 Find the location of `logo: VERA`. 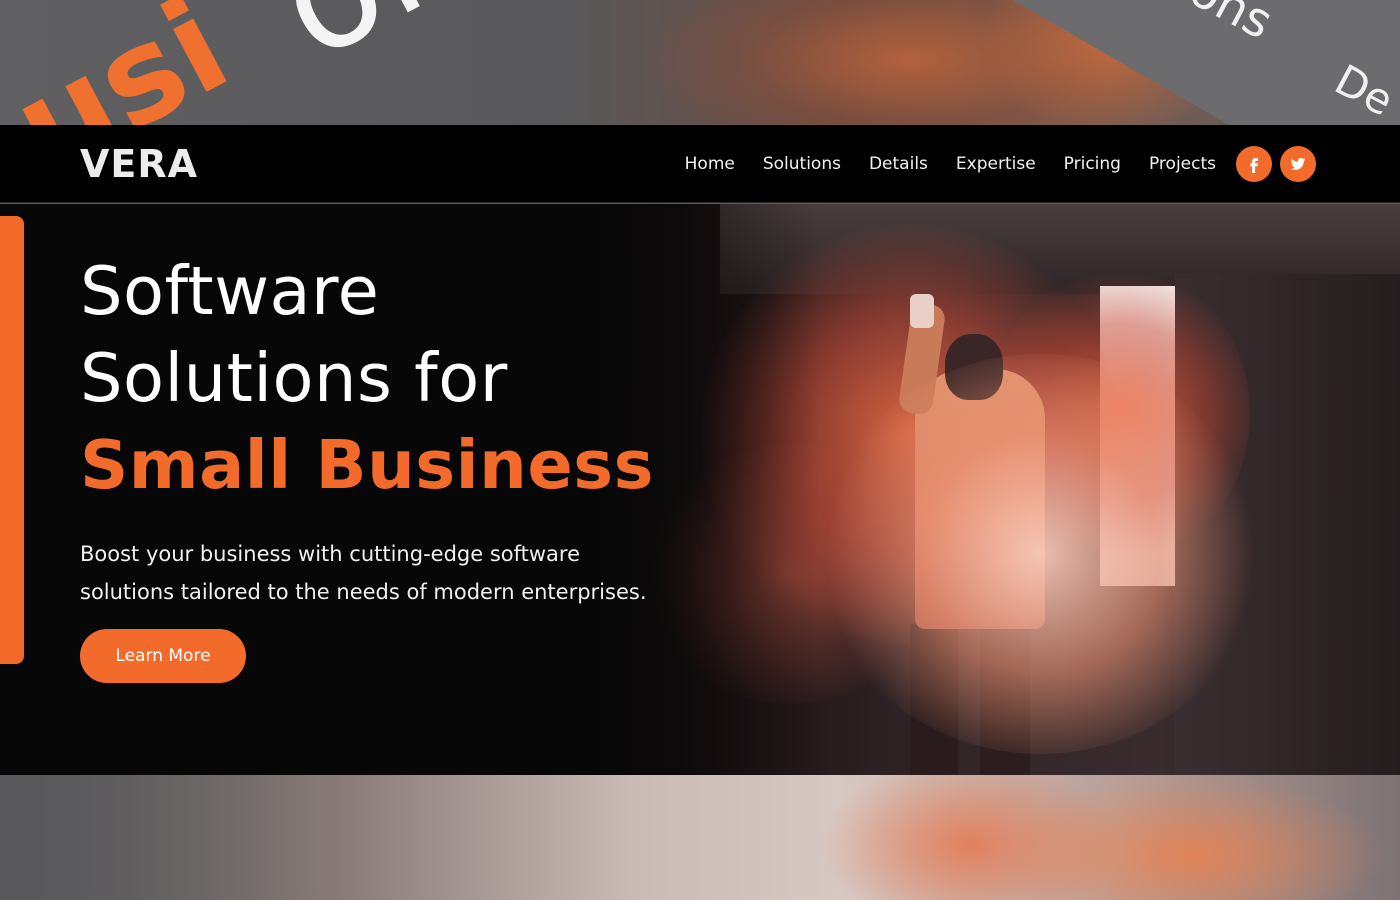

logo: VERA is located at coordinates (139, 164).